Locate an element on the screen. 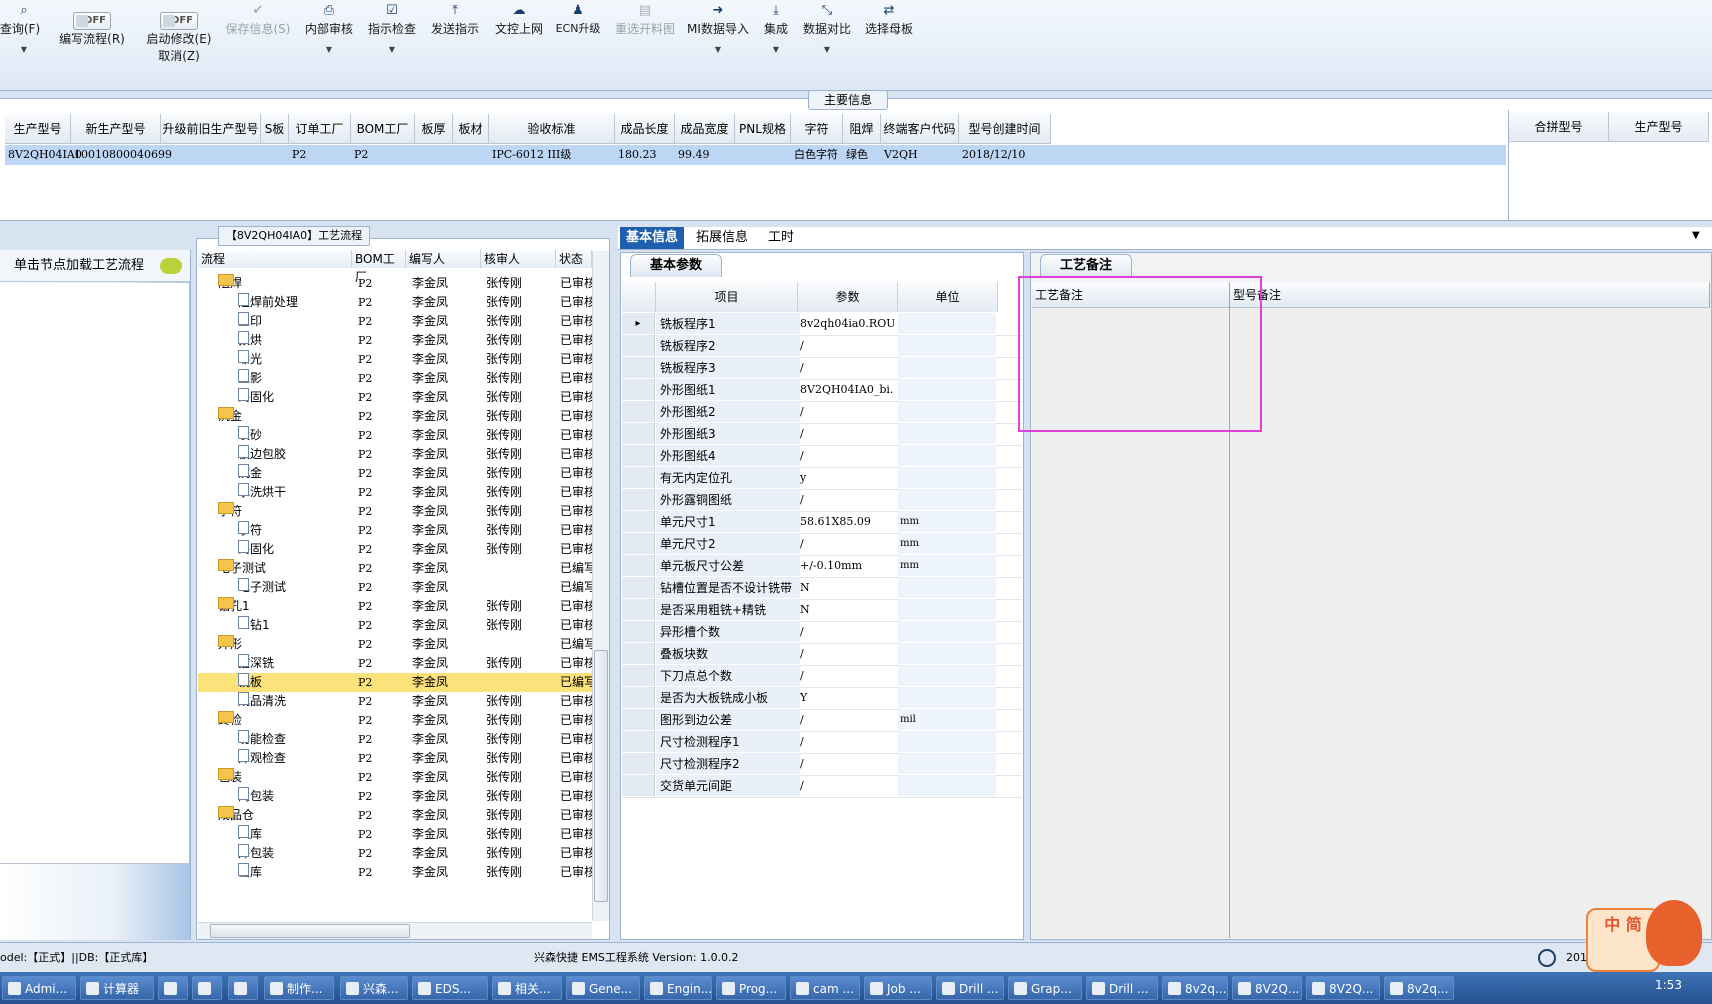 The image size is (1712, 1004). param-value: +/-0.10mm is located at coordinates (846, 566).